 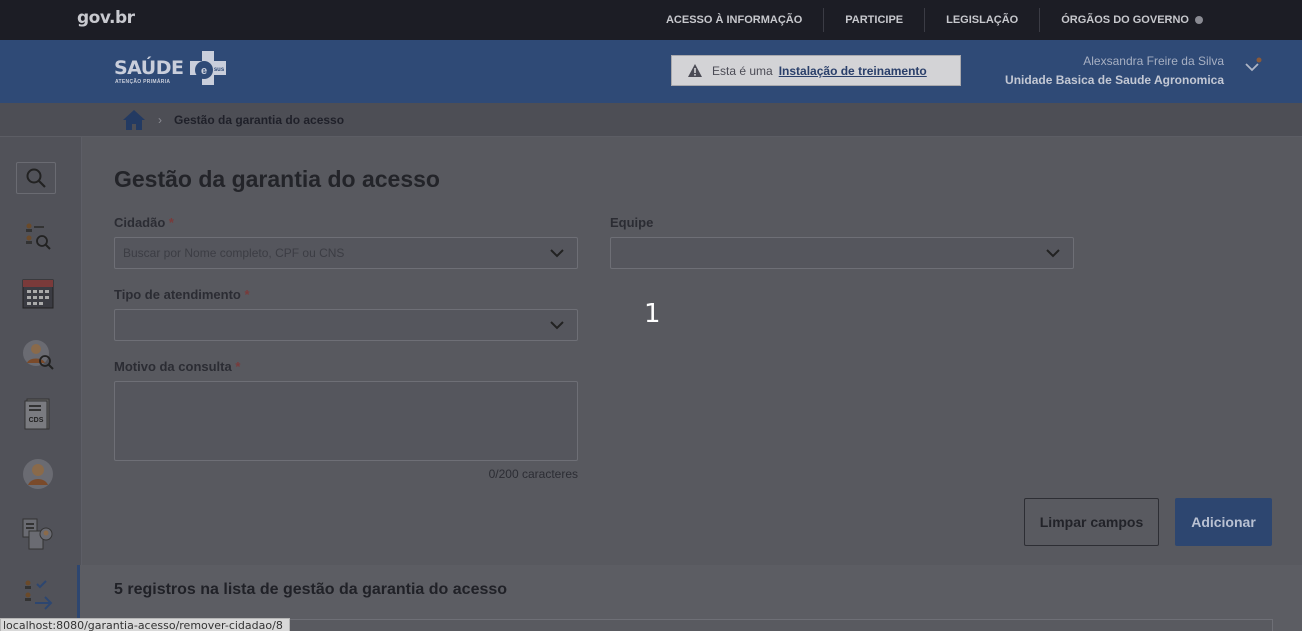 I want to click on sidebar-item-lista-atendimento, so click(x=38, y=236).